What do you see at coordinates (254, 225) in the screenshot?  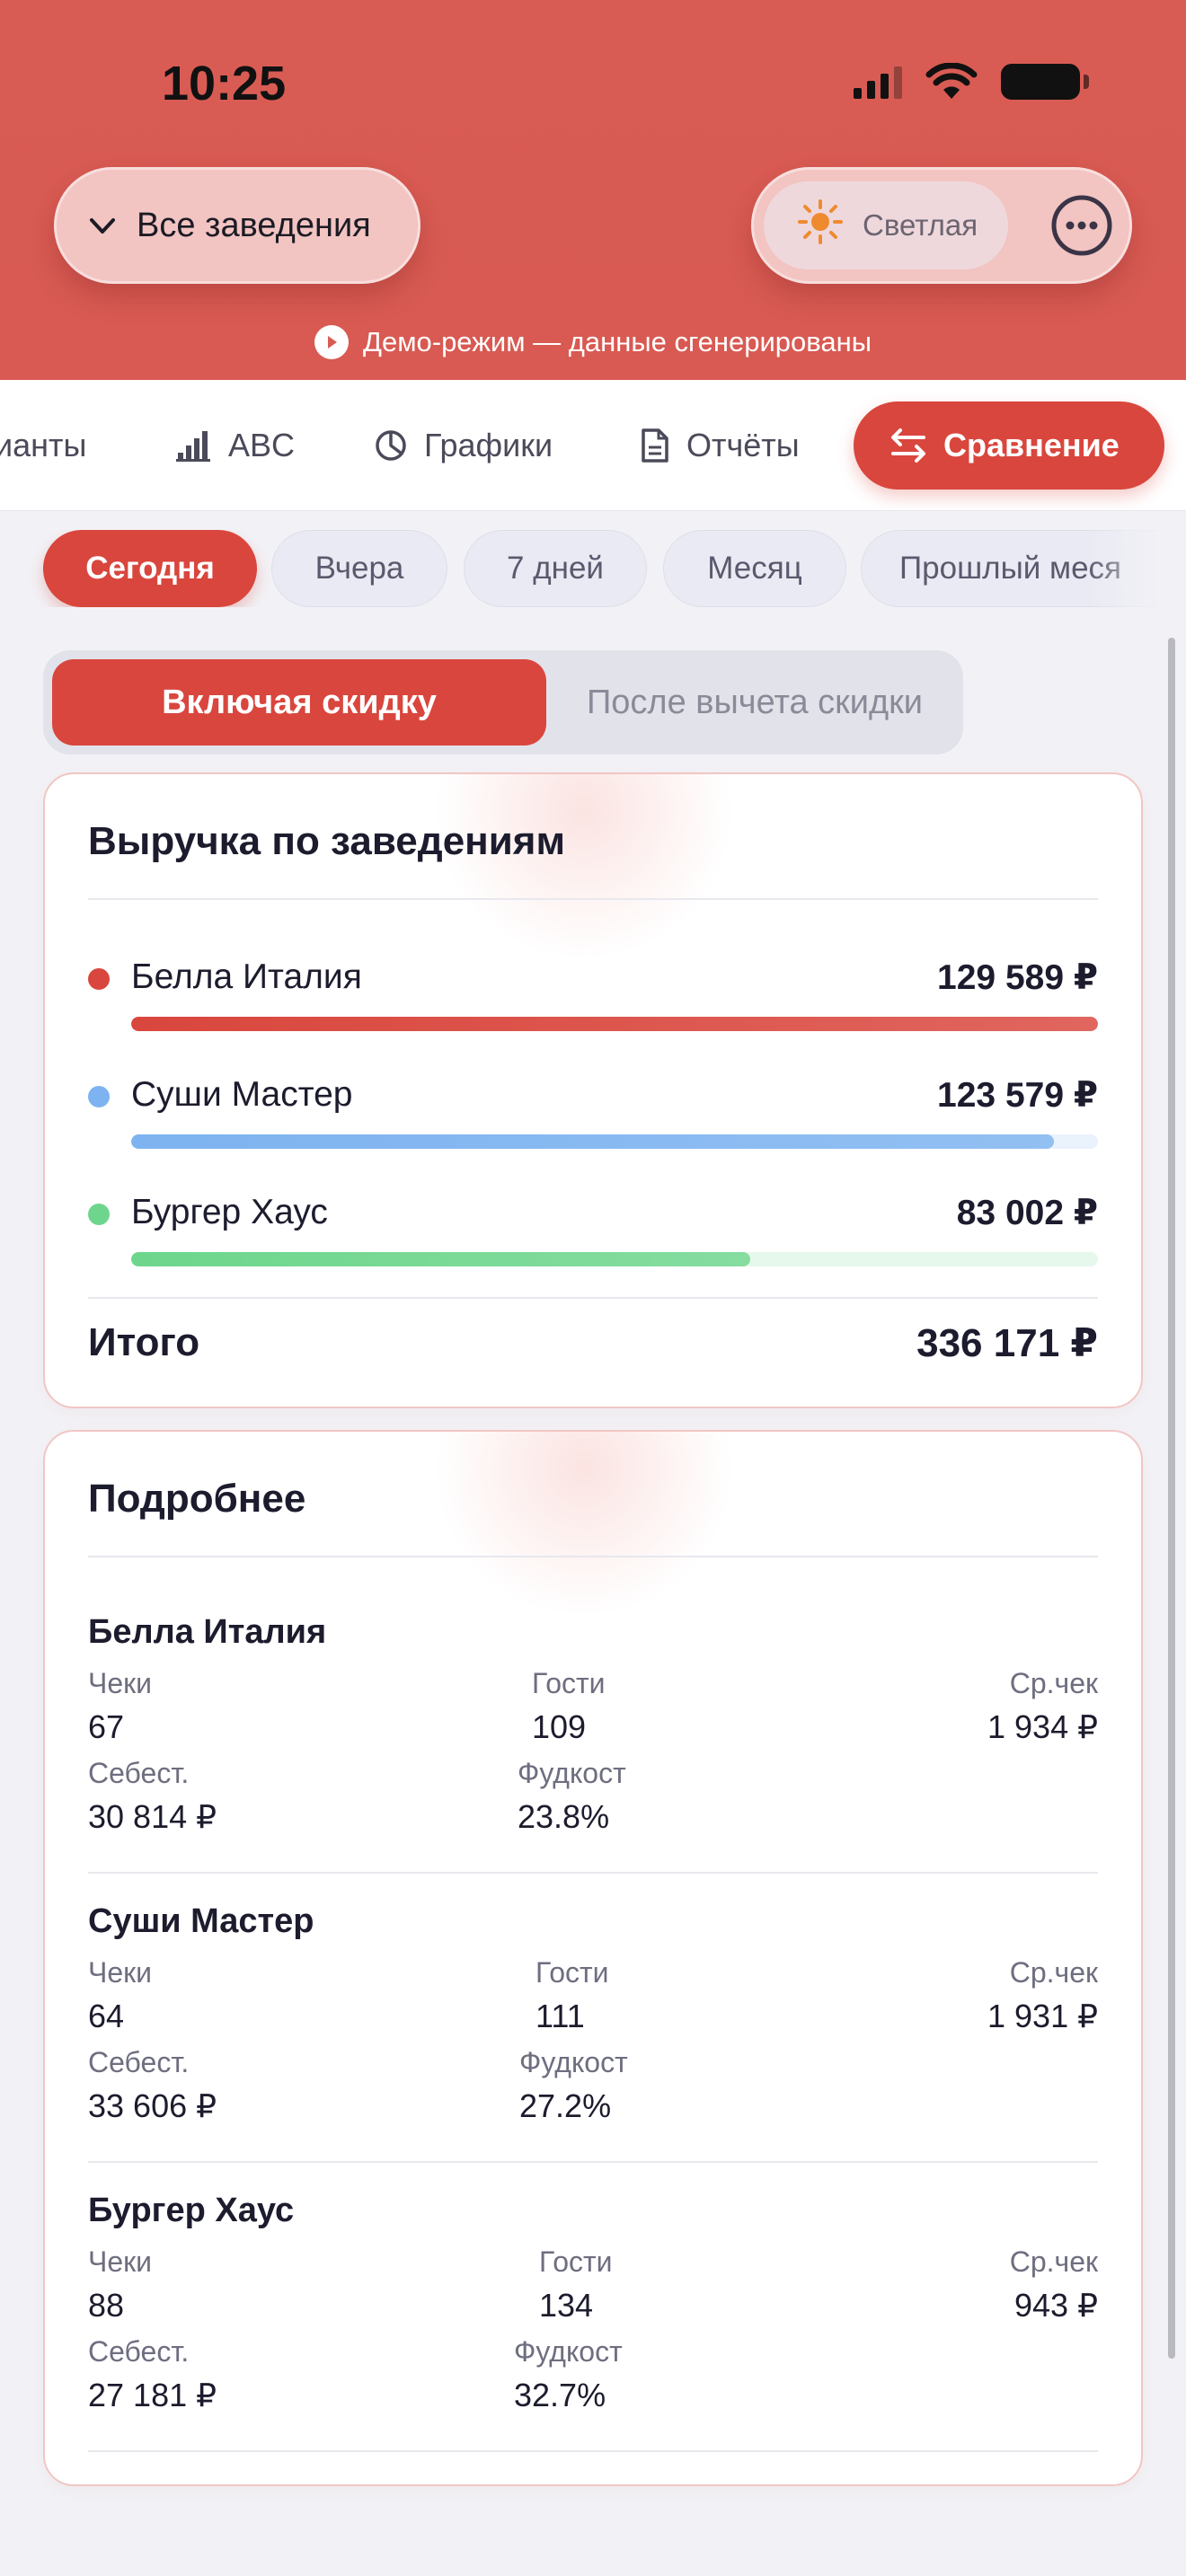 I see `venues-selector-label: Все заведения` at bounding box center [254, 225].